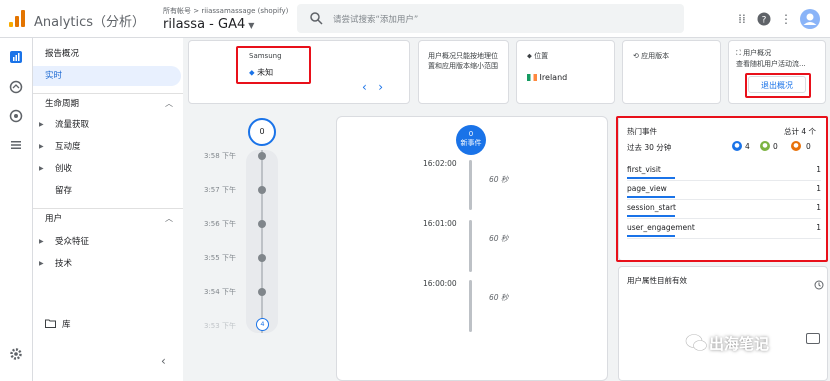  What do you see at coordinates (16, 354) in the screenshot?
I see `settings-gear-icon` at bounding box center [16, 354].